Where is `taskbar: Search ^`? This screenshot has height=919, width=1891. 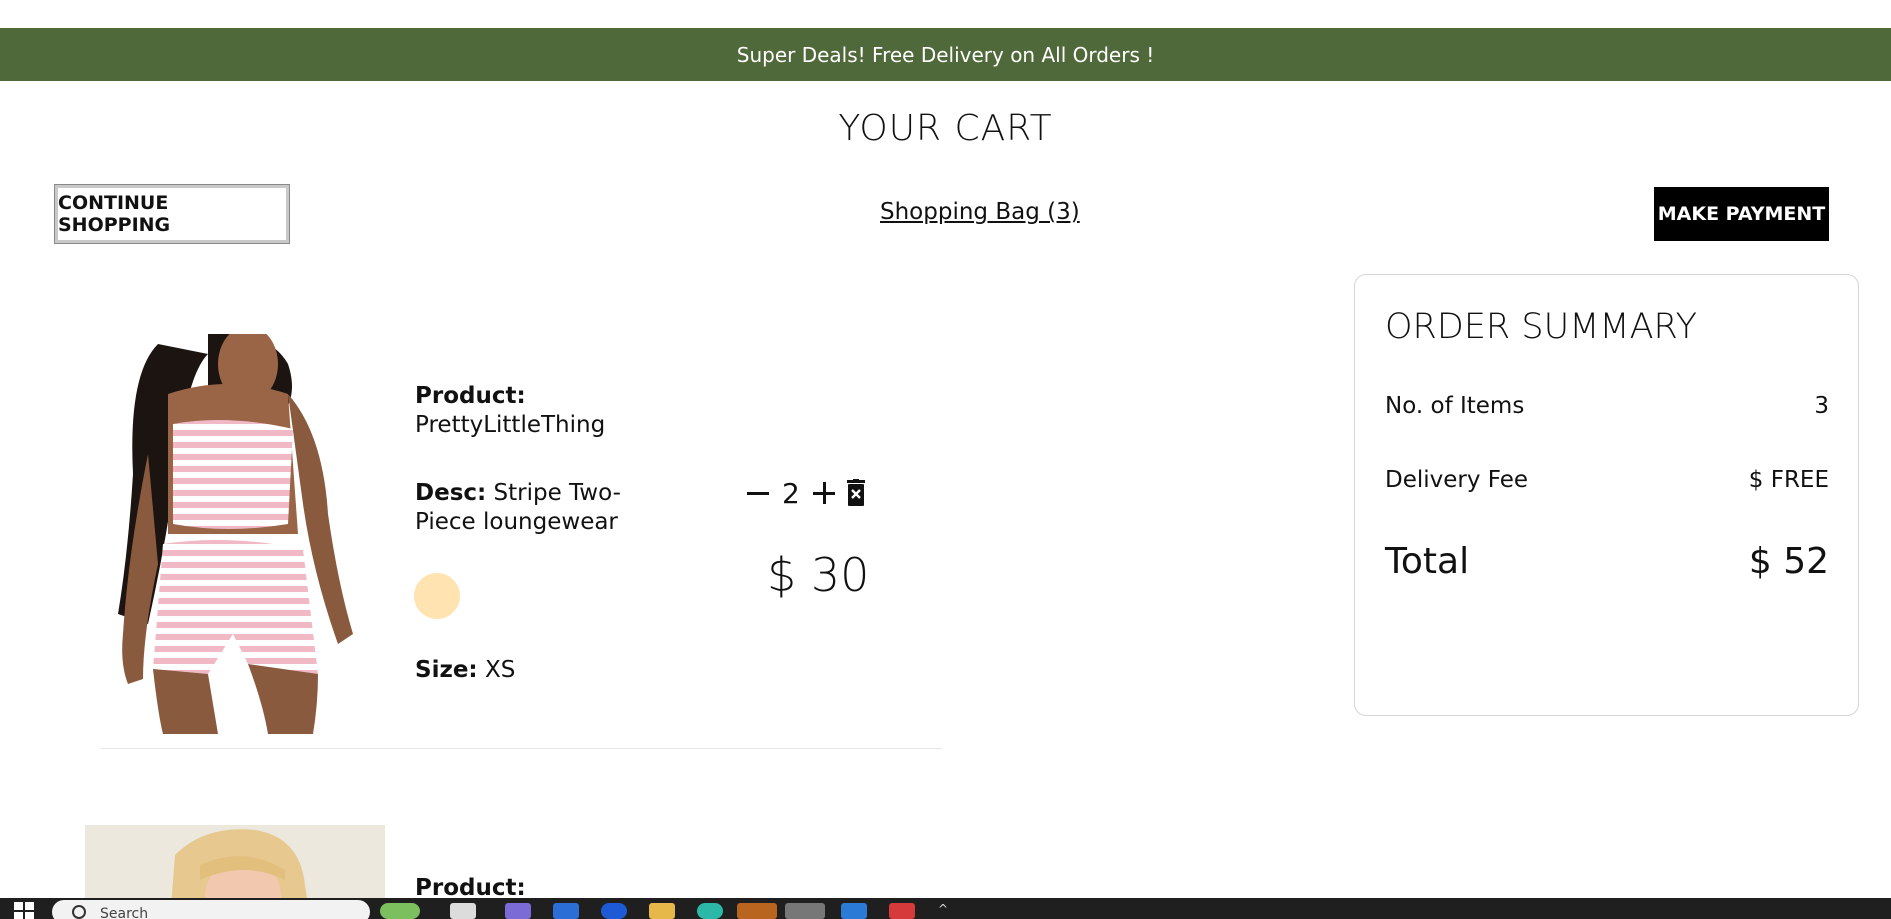 taskbar: Search ^ is located at coordinates (945, 908).